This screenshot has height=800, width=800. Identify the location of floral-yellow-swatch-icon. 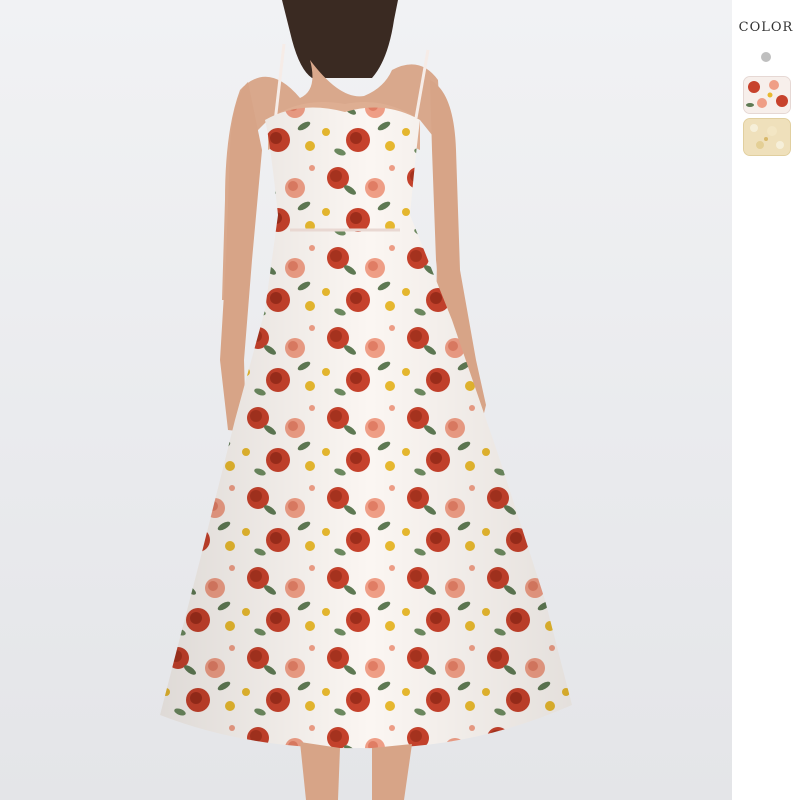
(767, 137).